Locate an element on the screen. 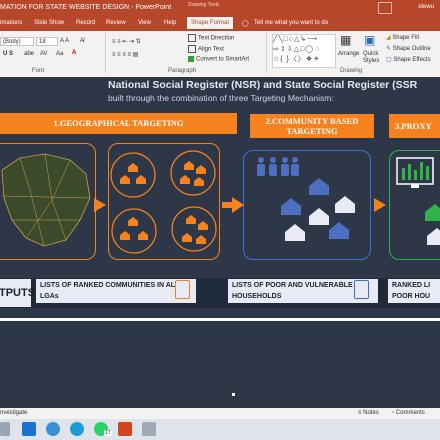  paragraph-group-label: Paragraph is located at coordinates (182, 71).